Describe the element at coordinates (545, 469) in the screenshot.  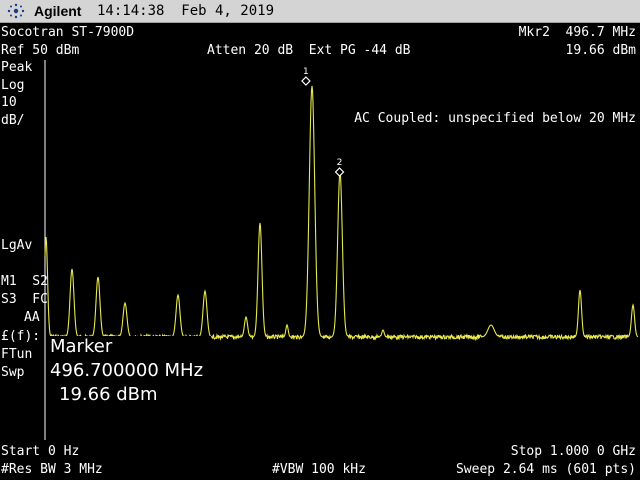
I see `sweep-time: Sweep 2.64 ms (601 pts)` at that location.